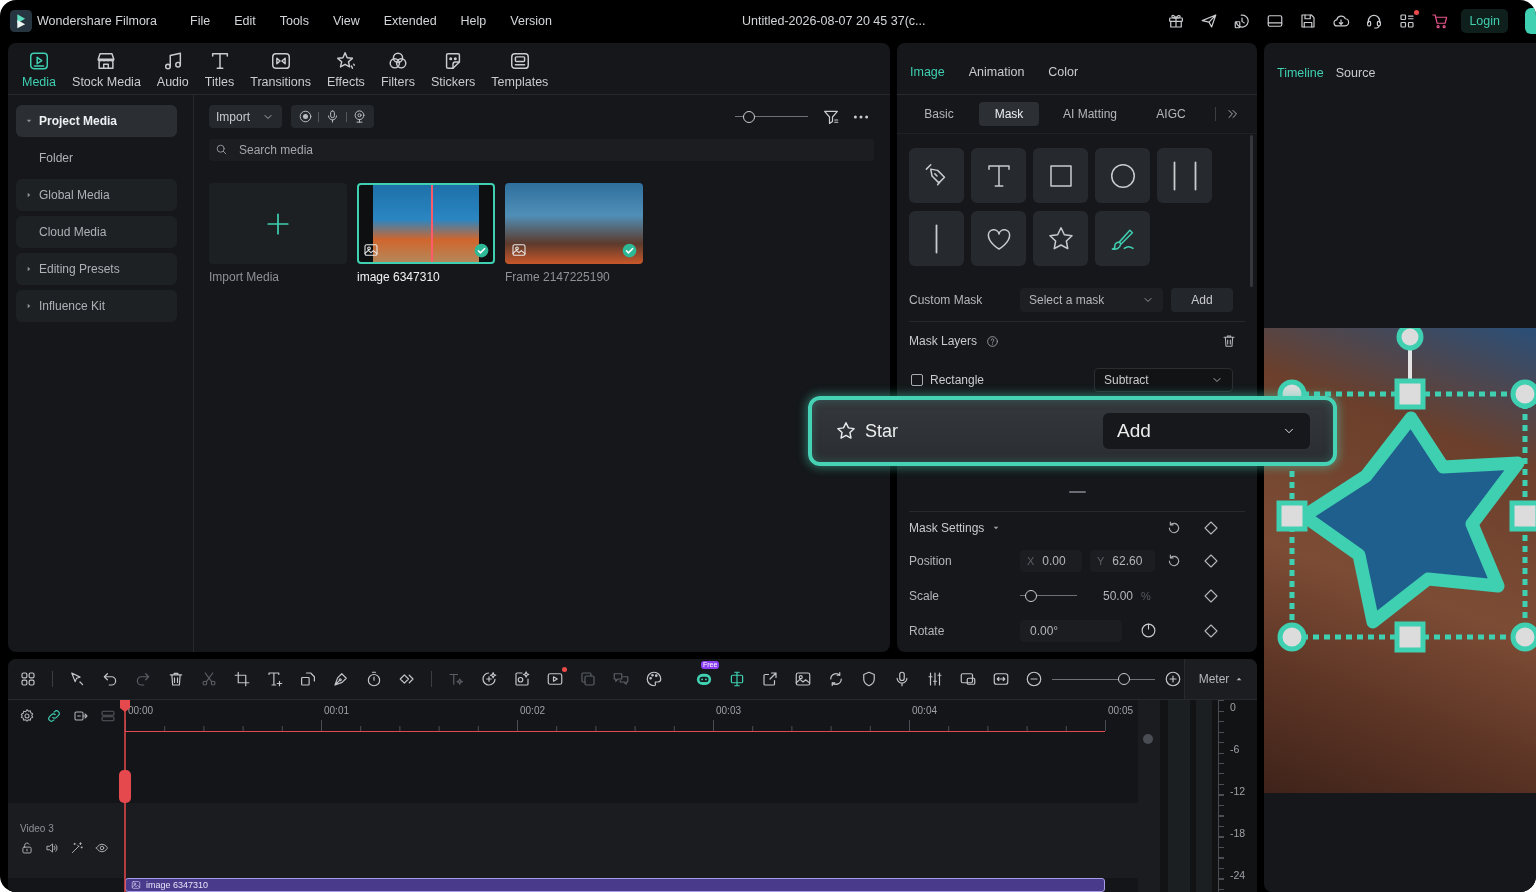 This screenshot has height=892, width=1536. Describe the element at coordinates (1063, 71) in the screenshot. I see `property-tab: Color` at that location.